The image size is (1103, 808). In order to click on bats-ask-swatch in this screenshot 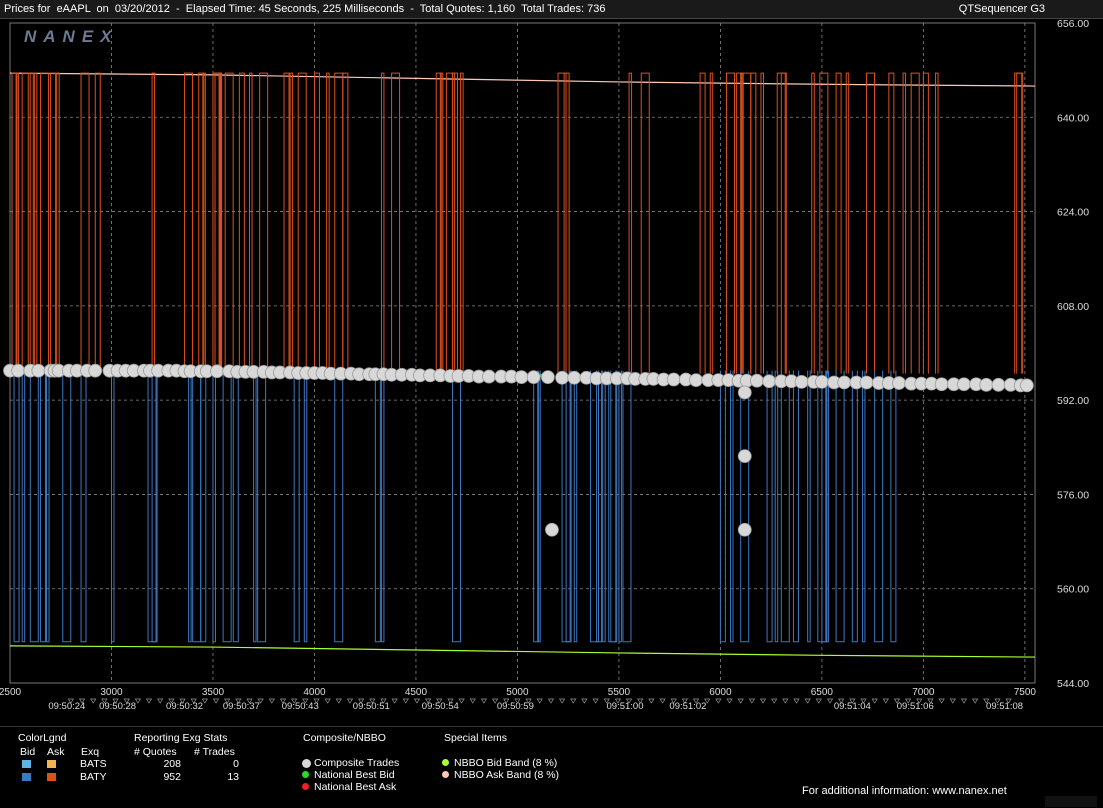, I will do `click(51, 764)`.